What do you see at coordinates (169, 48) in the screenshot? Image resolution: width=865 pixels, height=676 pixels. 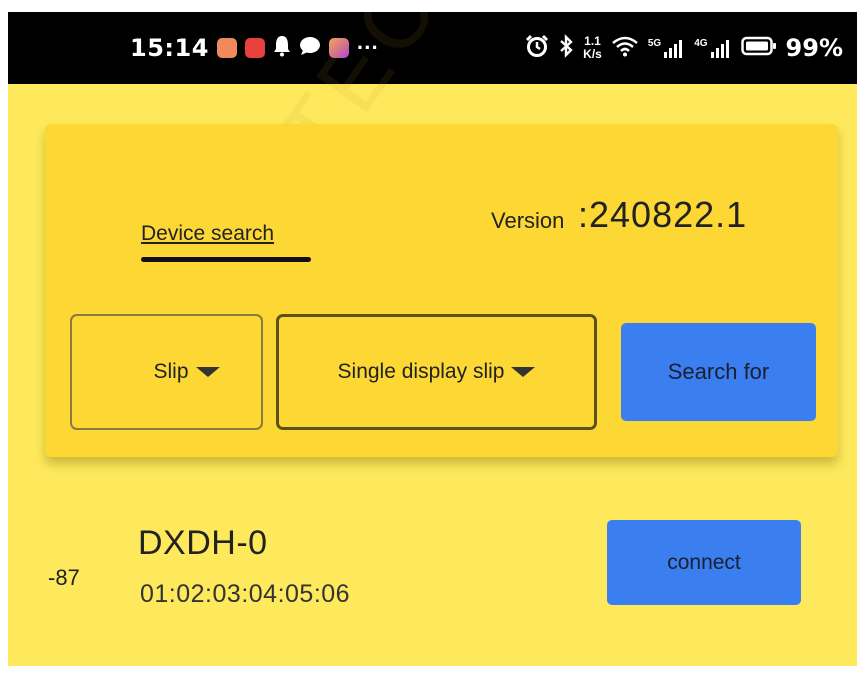 I see `clock: 15:14` at bounding box center [169, 48].